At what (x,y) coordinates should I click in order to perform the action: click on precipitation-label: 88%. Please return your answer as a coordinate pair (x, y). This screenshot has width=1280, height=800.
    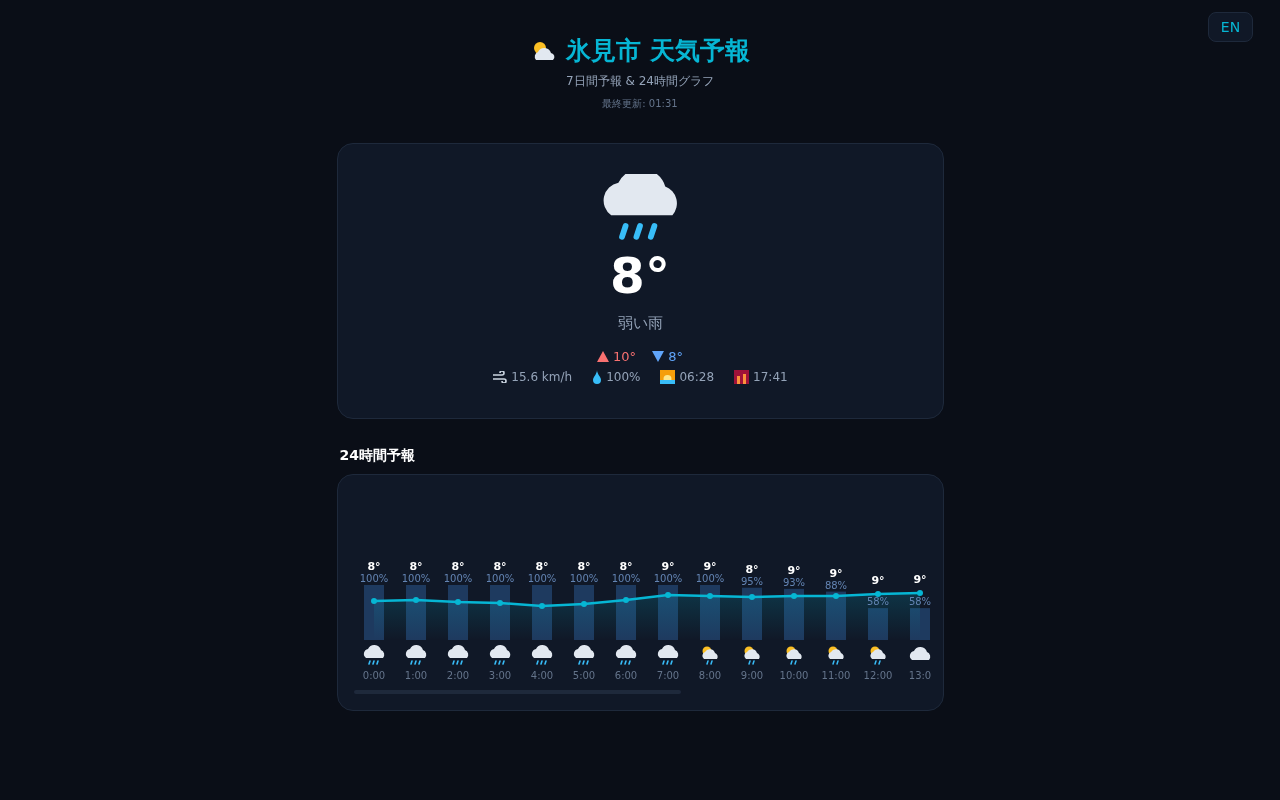
    Looking at the image, I should click on (835, 585).